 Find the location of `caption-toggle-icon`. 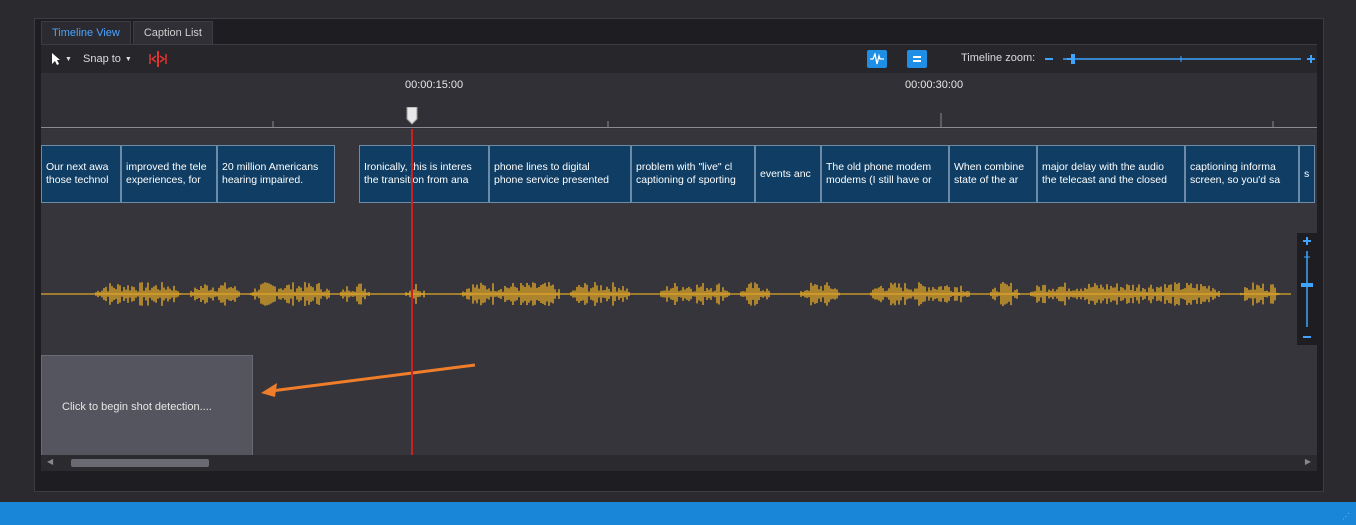

caption-toggle-icon is located at coordinates (917, 59).